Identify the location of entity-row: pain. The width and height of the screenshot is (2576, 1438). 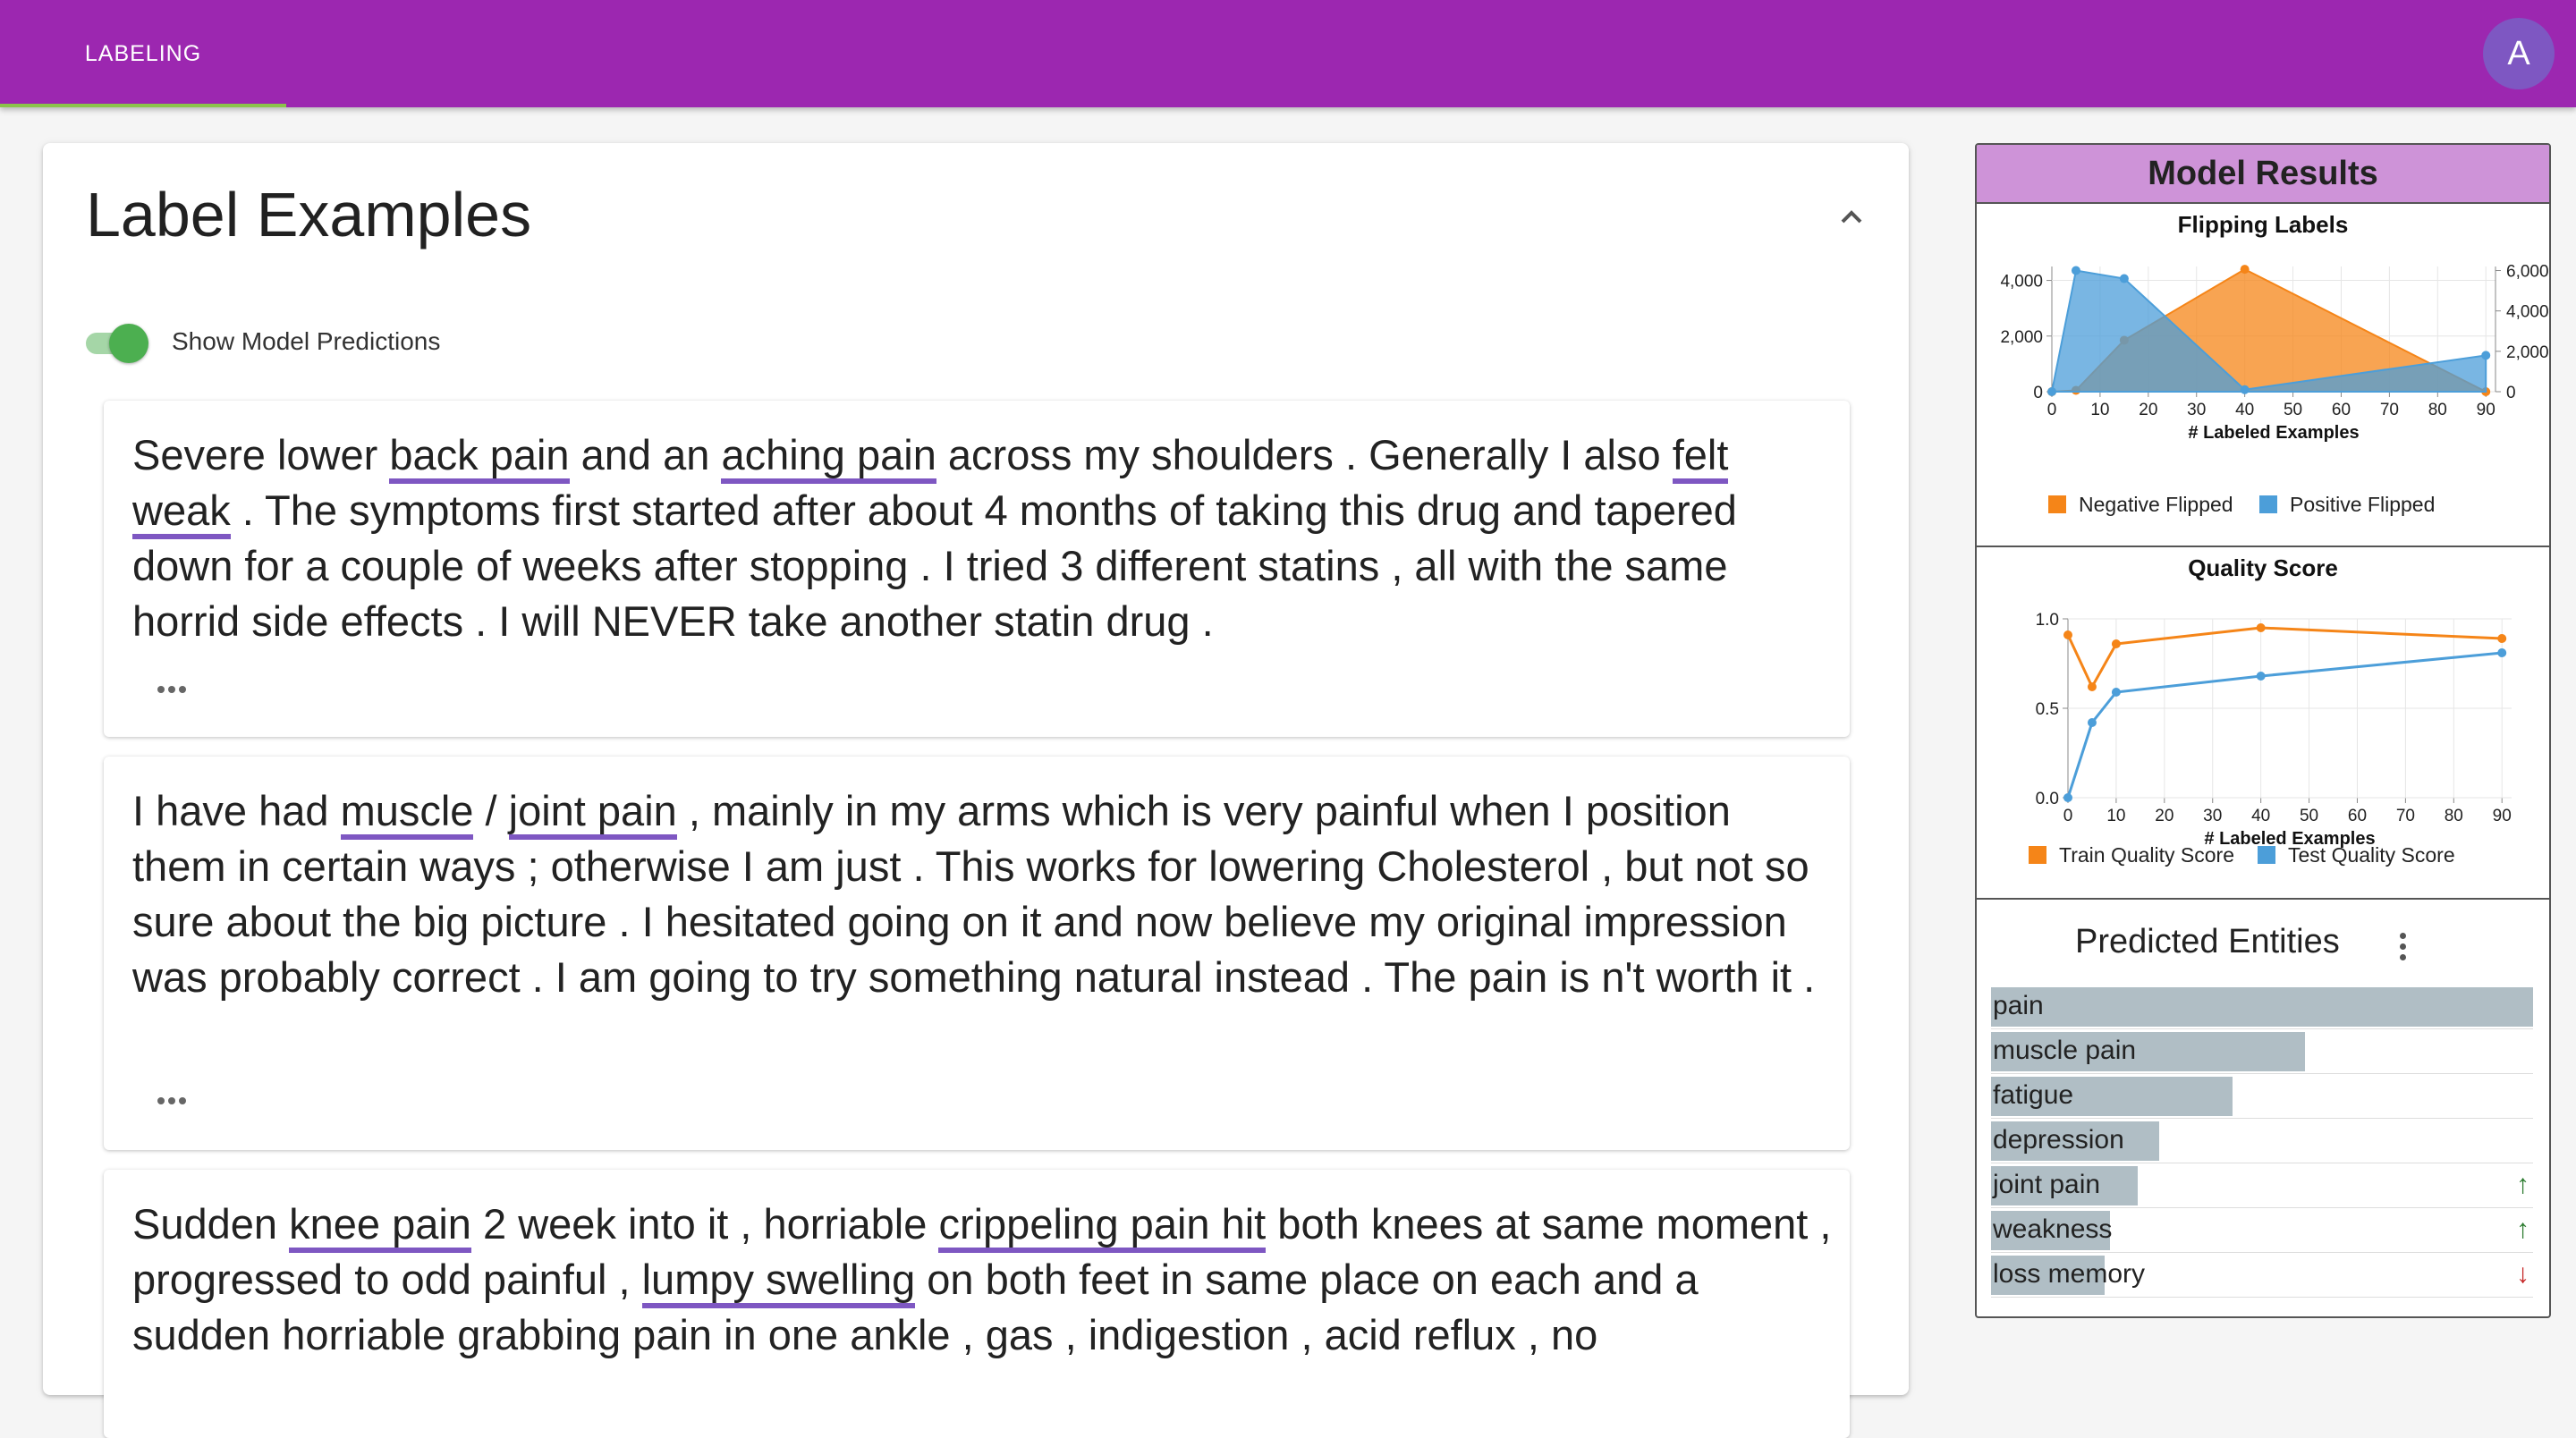
(2262, 1007).